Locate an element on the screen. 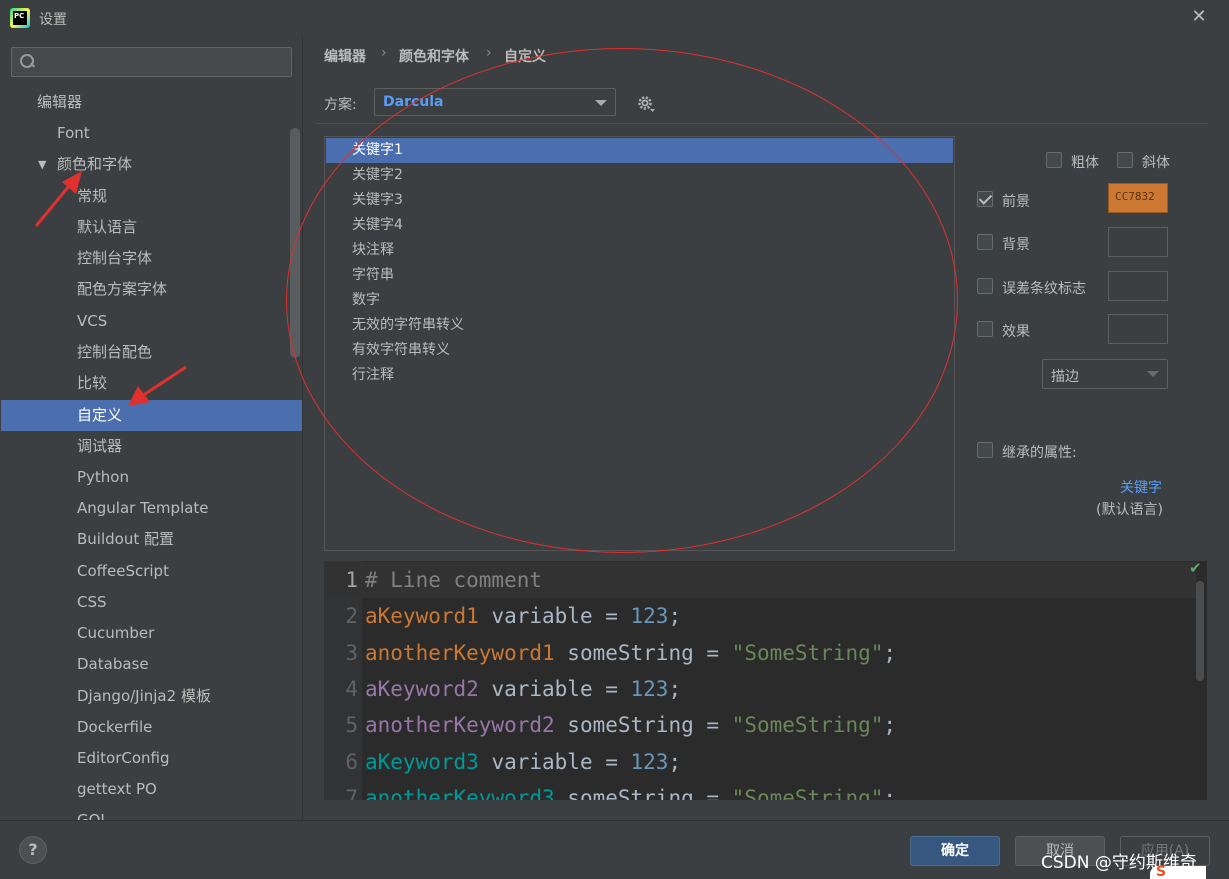  sidebar-item-label: 控制台字体 is located at coordinates (115, 258).